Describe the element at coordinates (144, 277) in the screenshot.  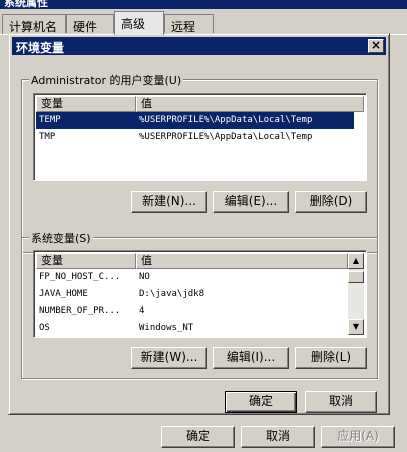
I see `variable-value: NO` at that location.